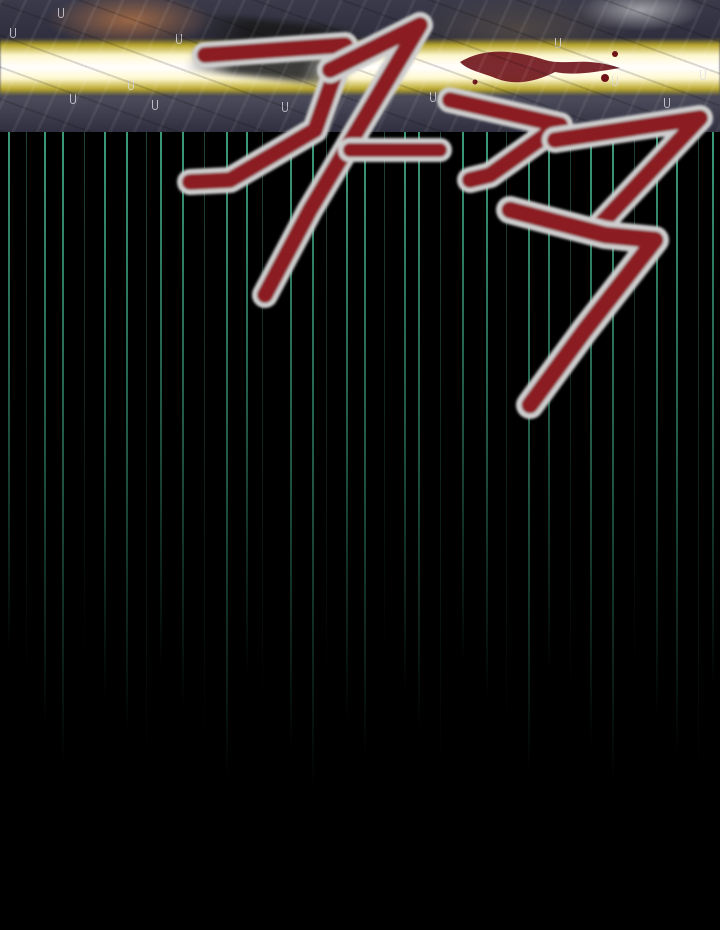  What do you see at coordinates (575, 253) in the screenshot?
I see `sfx-glyph-jak` at bounding box center [575, 253].